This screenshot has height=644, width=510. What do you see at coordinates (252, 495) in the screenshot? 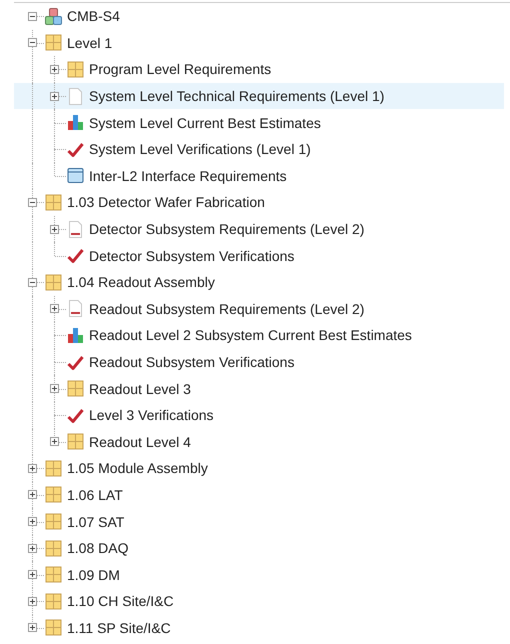
I see `tree-item: 1.06 LAT` at bounding box center [252, 495].